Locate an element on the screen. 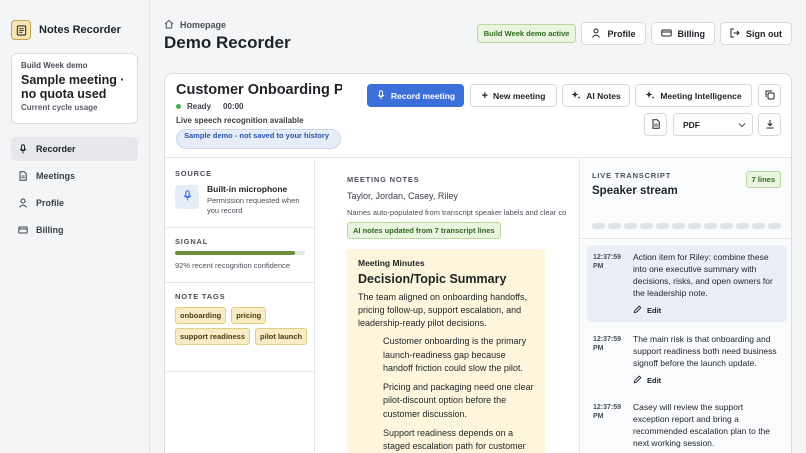  breadcrumb: Homepage is located at coordinates (195, 25).